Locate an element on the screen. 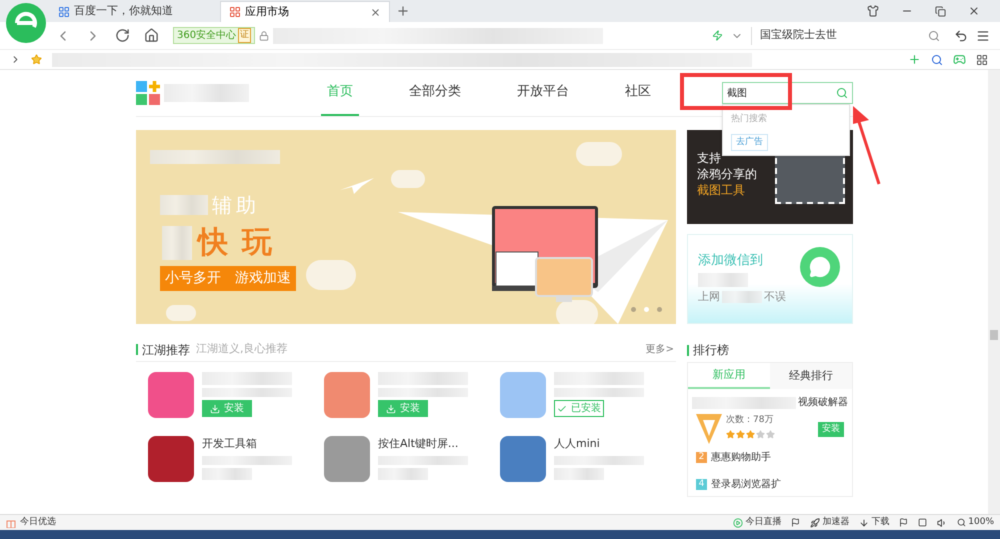  new-tab-icon is located at coordinates (403, 11).